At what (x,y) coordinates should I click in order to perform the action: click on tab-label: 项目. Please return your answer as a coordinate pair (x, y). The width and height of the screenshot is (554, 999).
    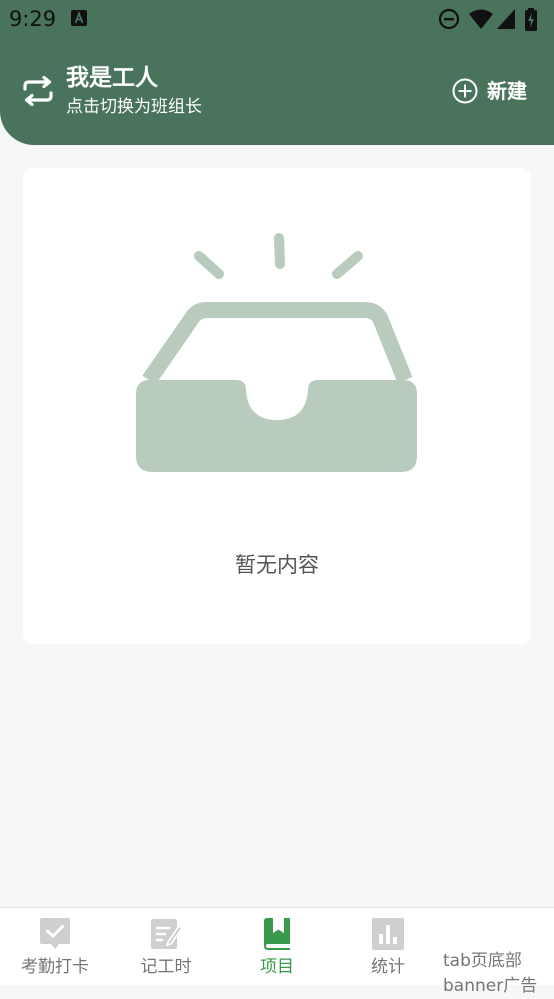
    Looking at the image, I should click on (277, 967).